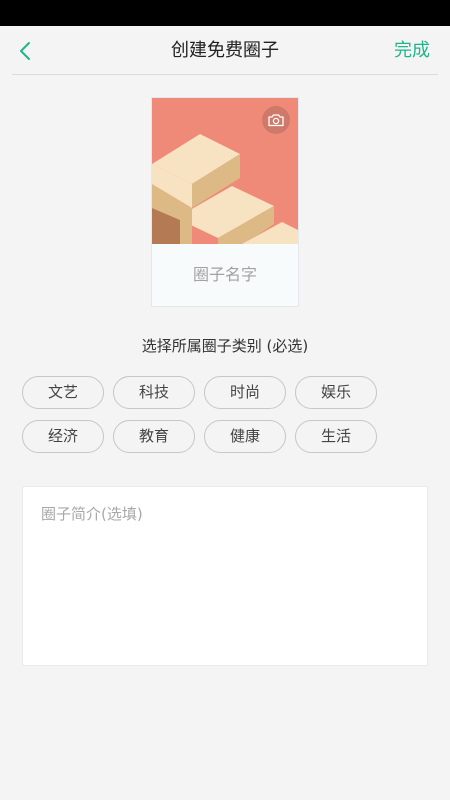 This screenshot has width=450, height=800. Describe the element at coordinates (225, 50) in the screenshot. I see `page-title: 创建免费圈子` at that location.